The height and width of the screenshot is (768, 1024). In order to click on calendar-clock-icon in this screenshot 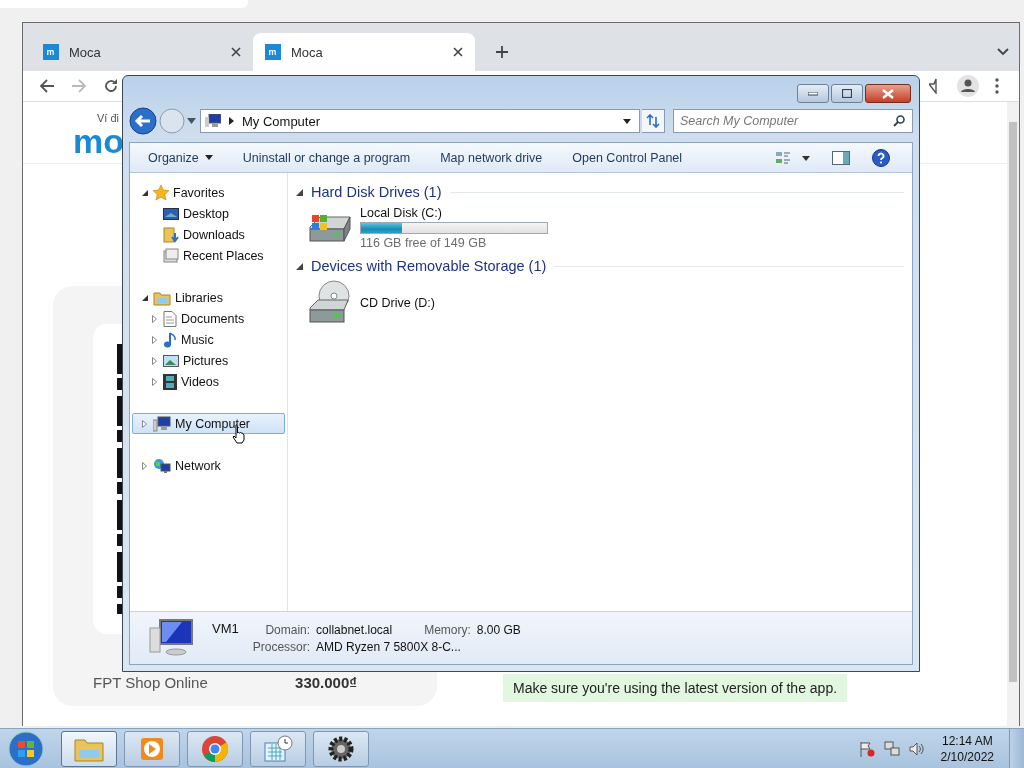, I will do `click(278, 748)`.